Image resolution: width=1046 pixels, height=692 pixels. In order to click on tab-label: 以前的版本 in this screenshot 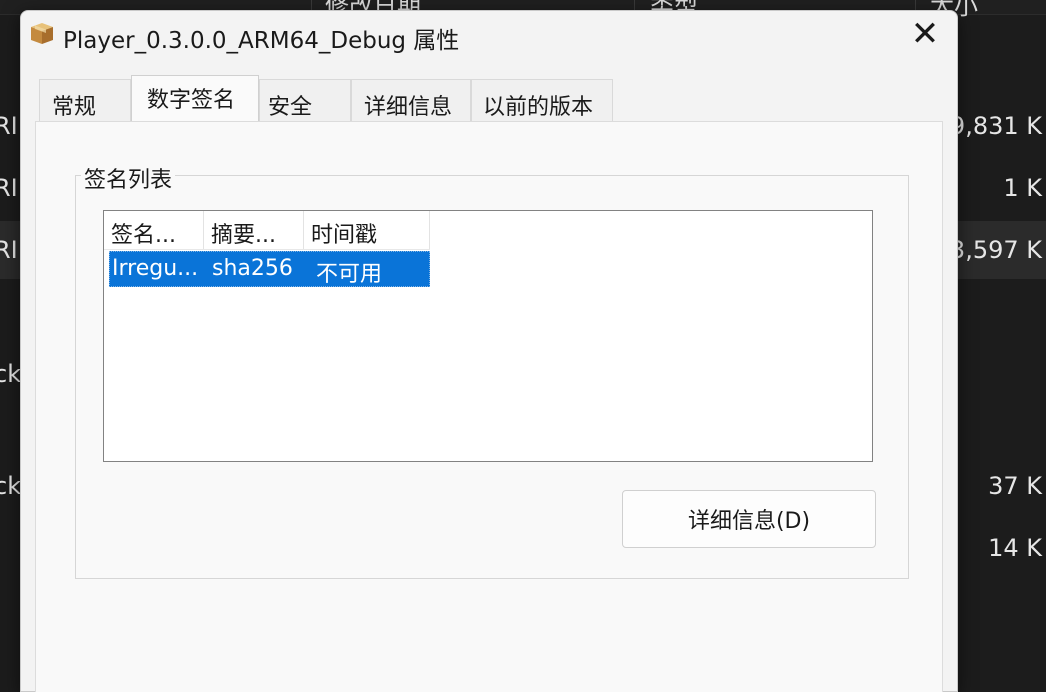, I will do `click(538, 107)`.